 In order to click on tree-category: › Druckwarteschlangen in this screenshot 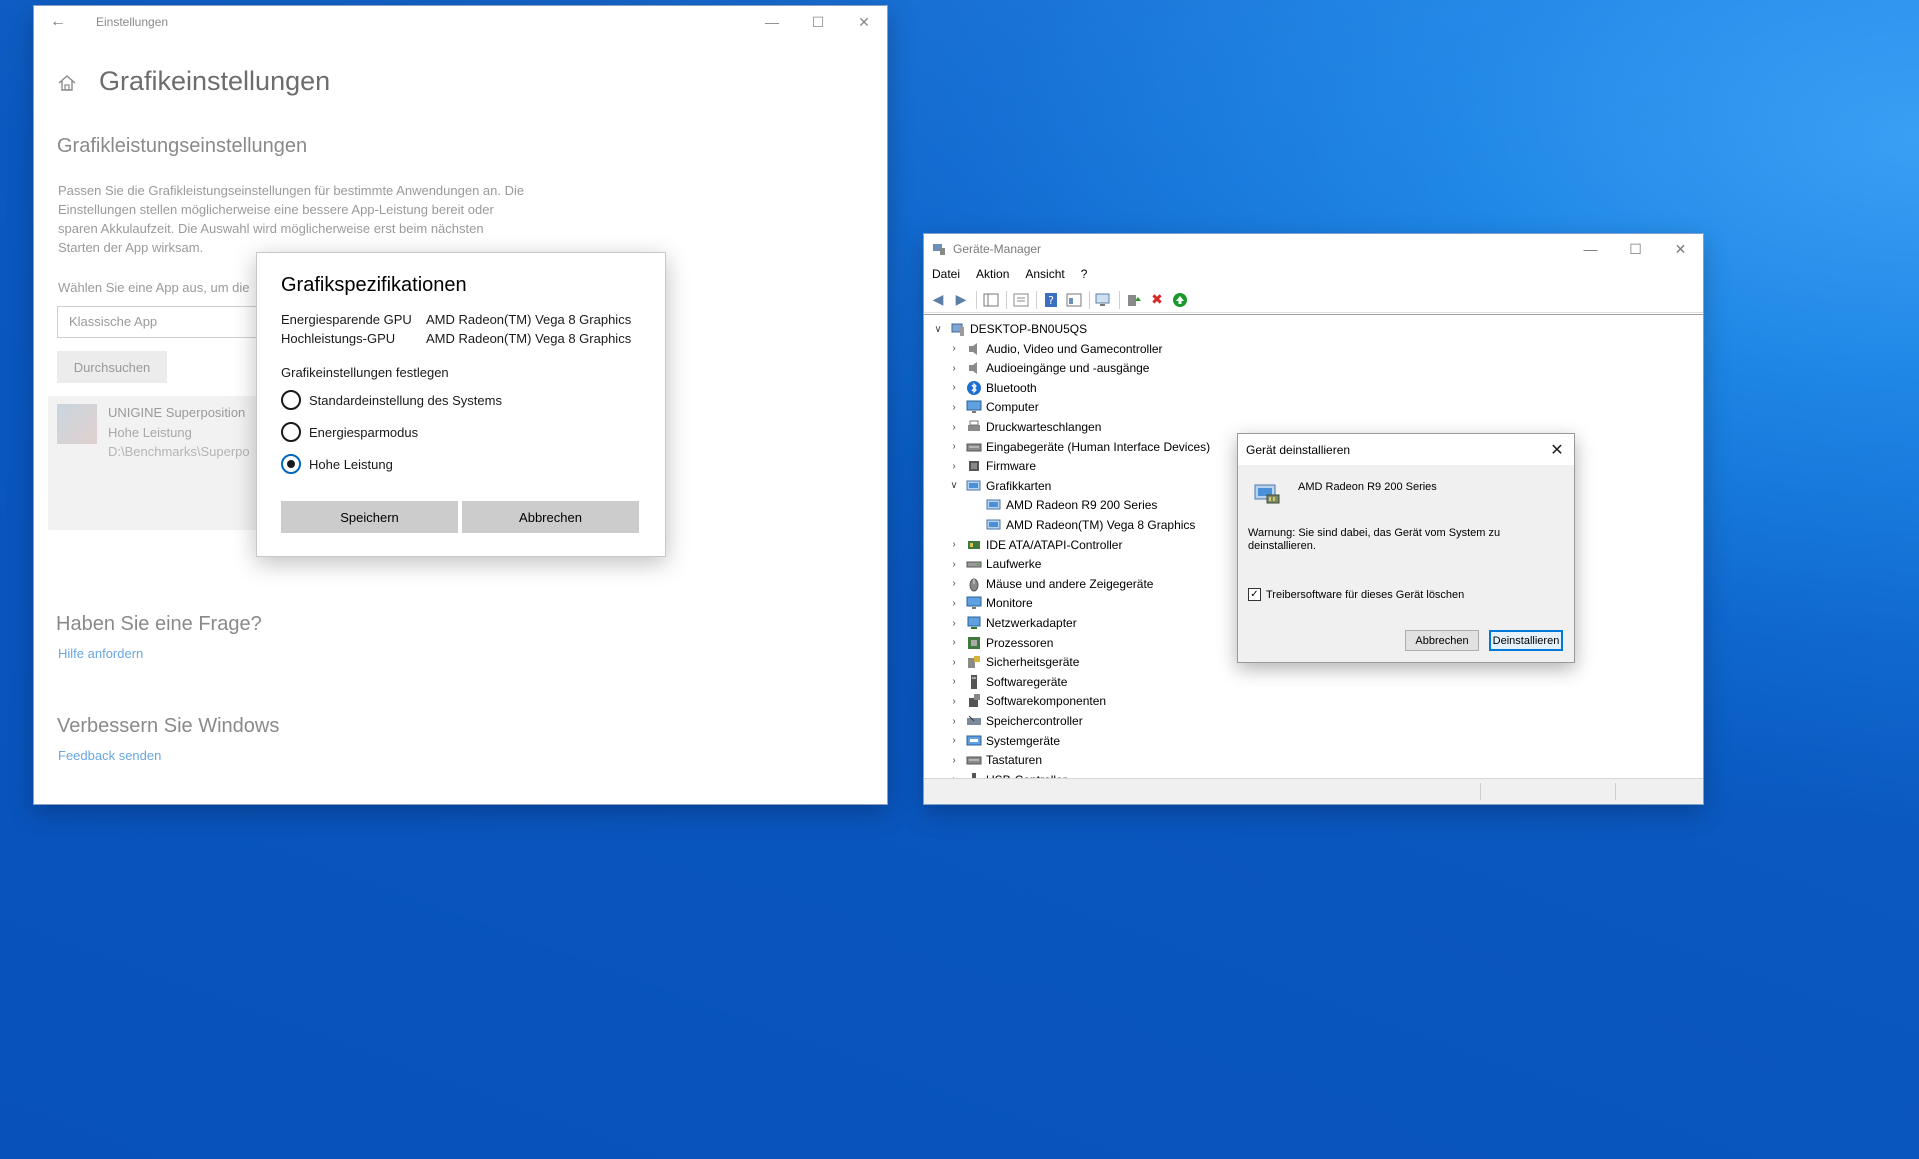, I will do `click(1023, 427)`.